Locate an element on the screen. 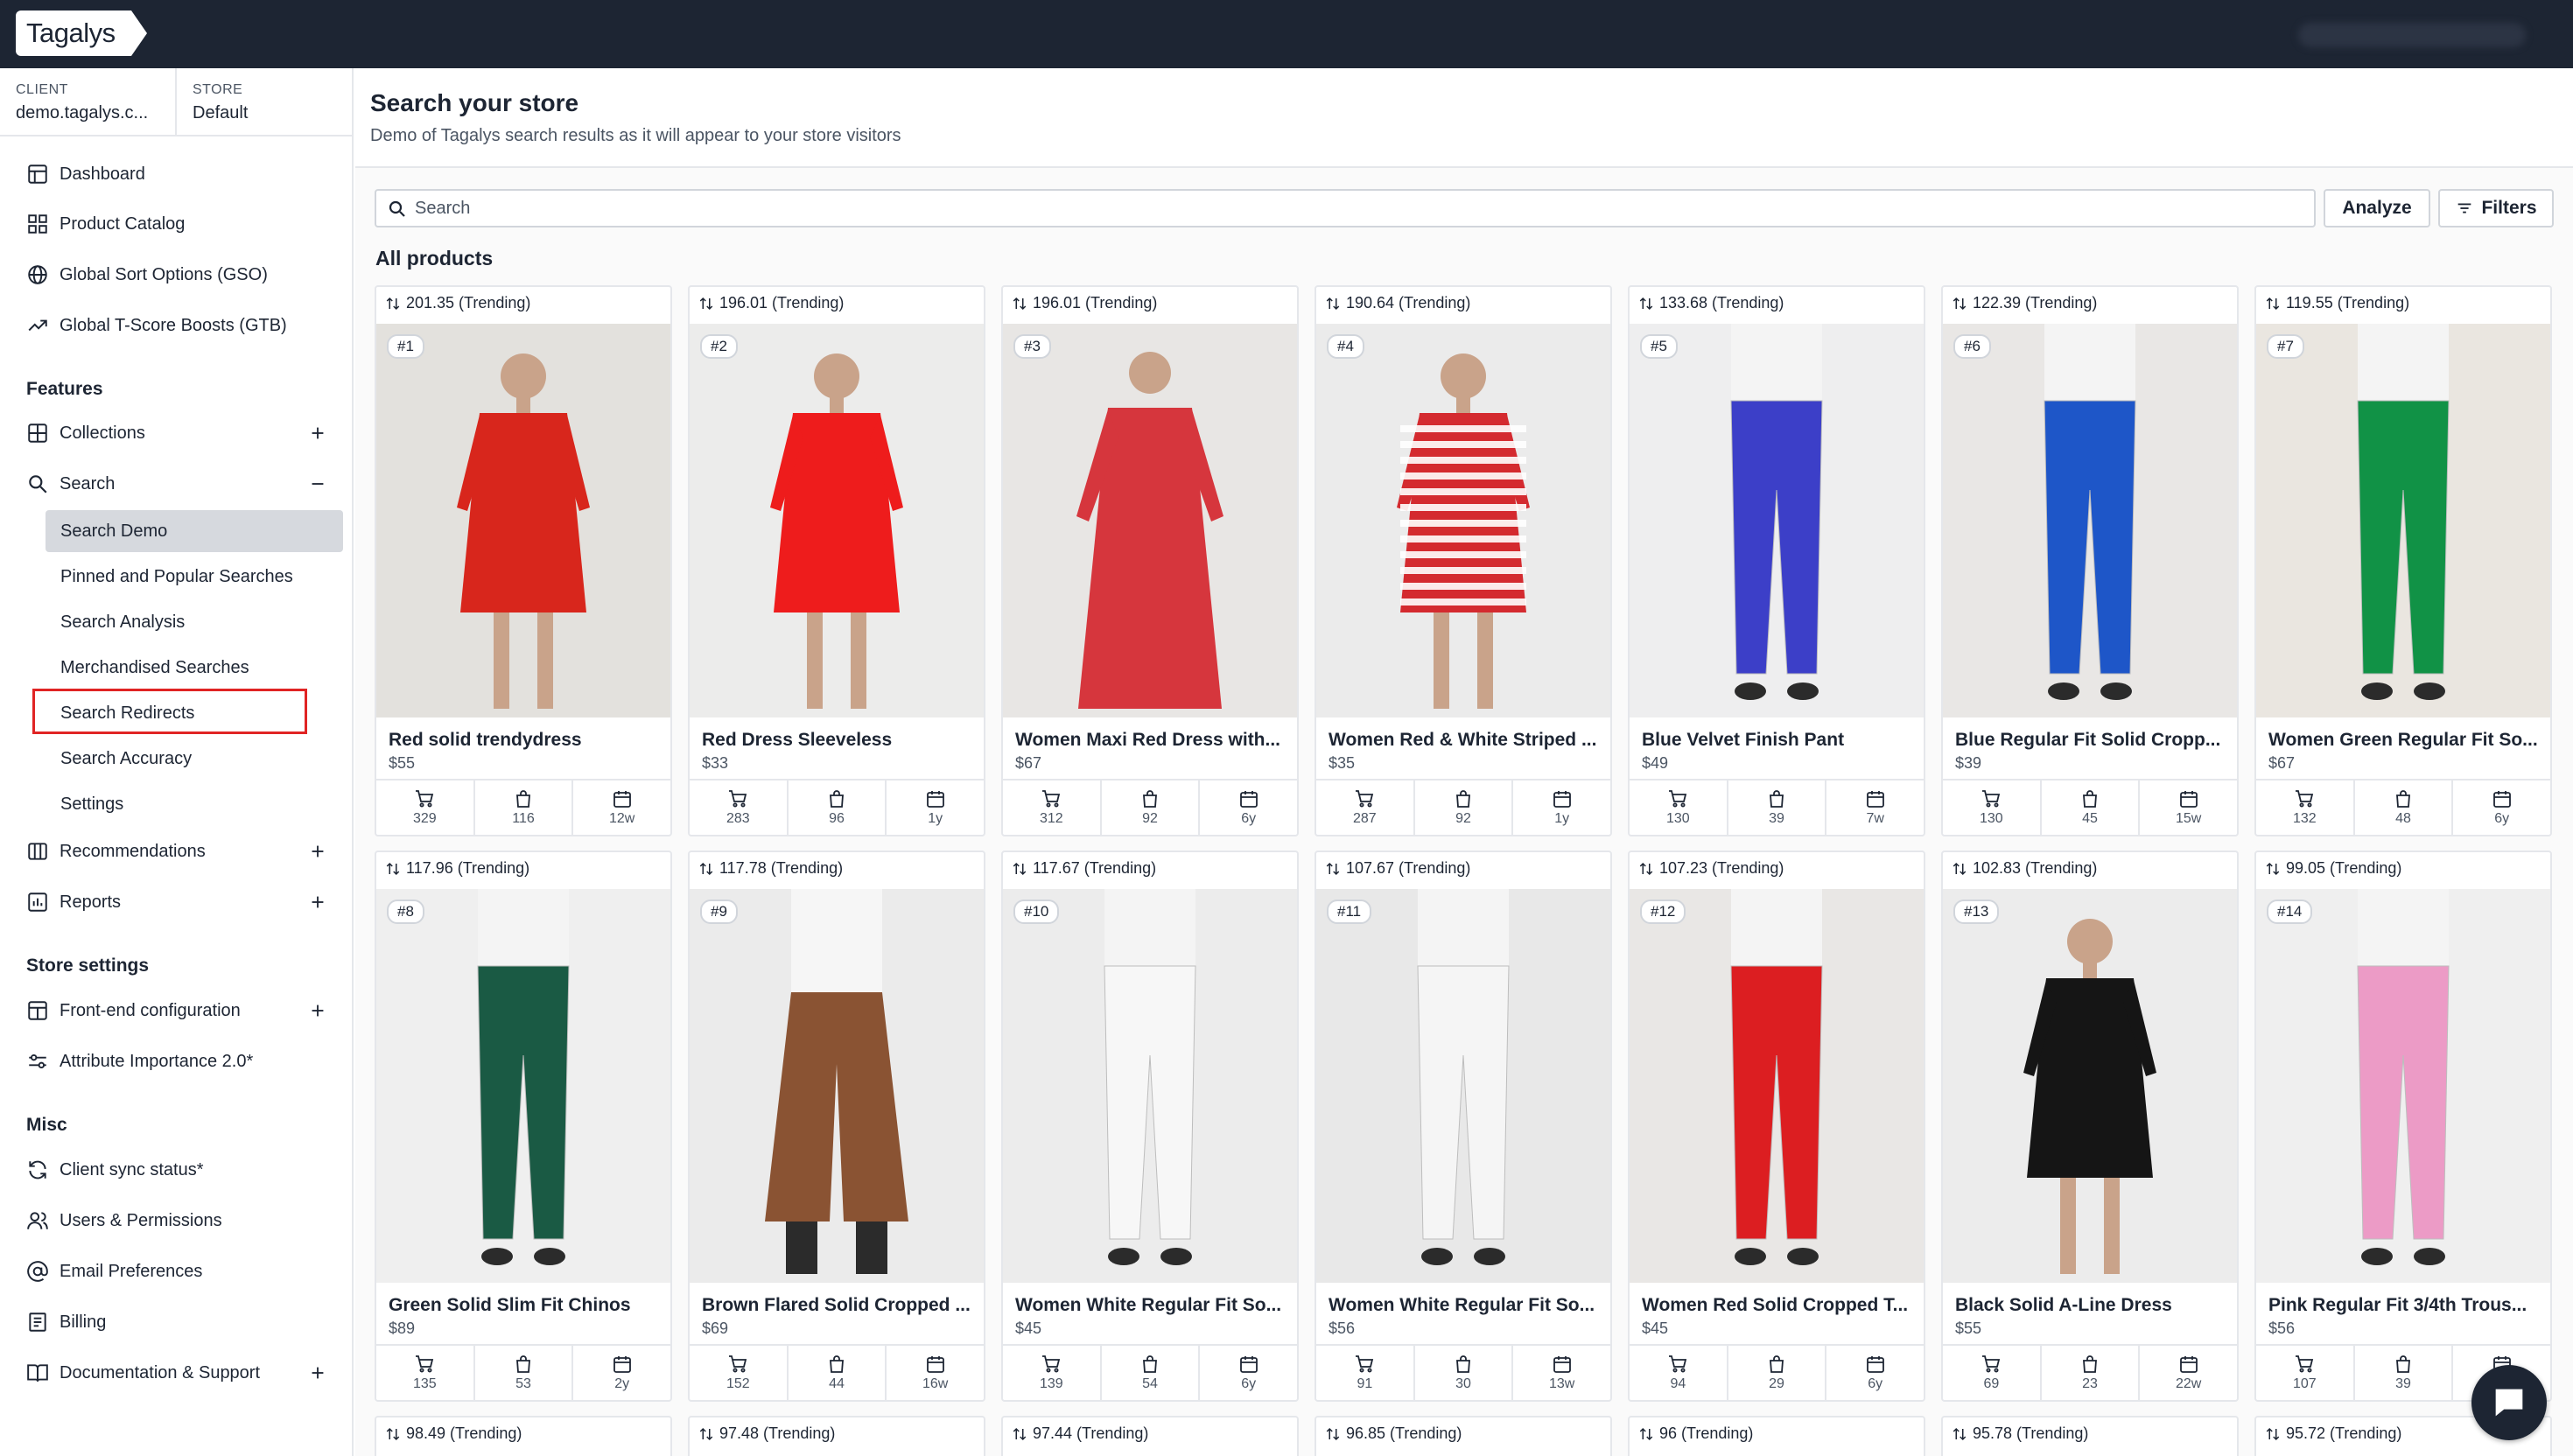 The width and height of the screenshot is (2573, 1456). stat-purchases: 116 is located at coordinates (524, 807).